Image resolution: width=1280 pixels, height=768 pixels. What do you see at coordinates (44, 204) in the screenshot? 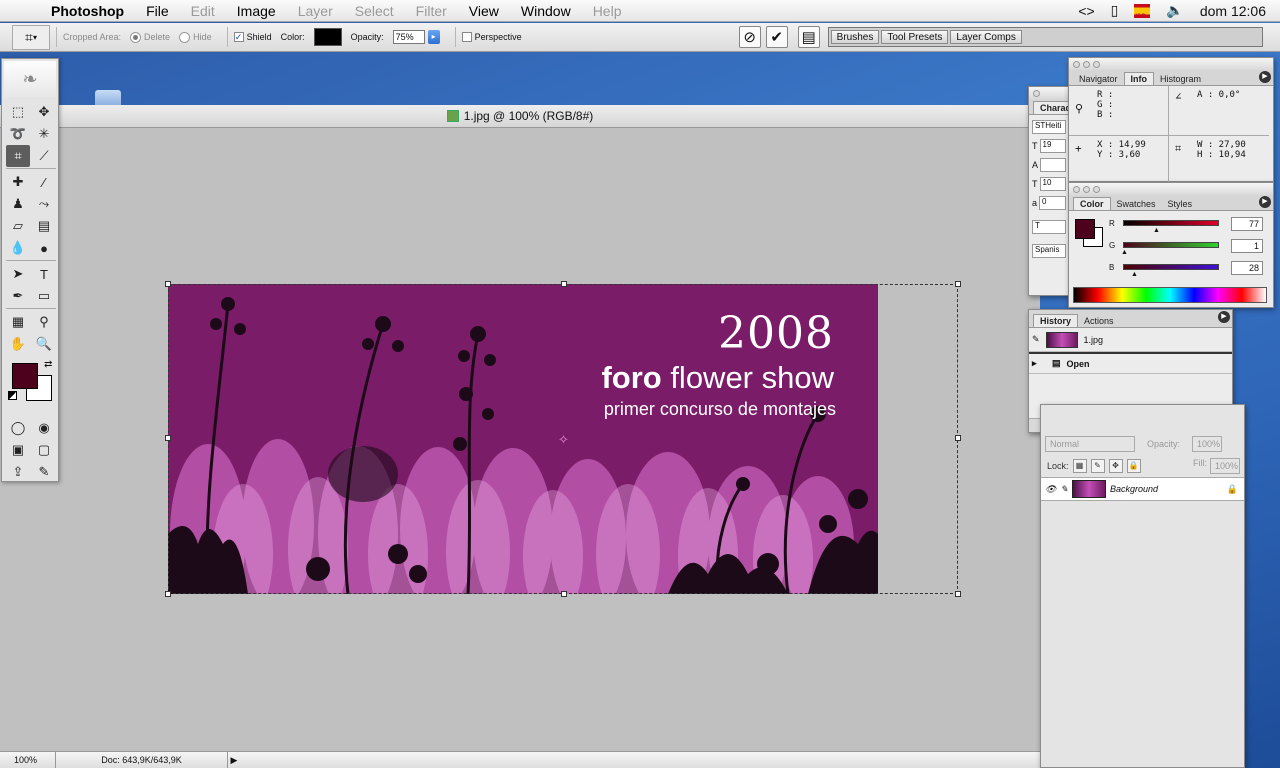
I see `history-brush-tool-icon: ⤳` at bounding box center [44, 204].